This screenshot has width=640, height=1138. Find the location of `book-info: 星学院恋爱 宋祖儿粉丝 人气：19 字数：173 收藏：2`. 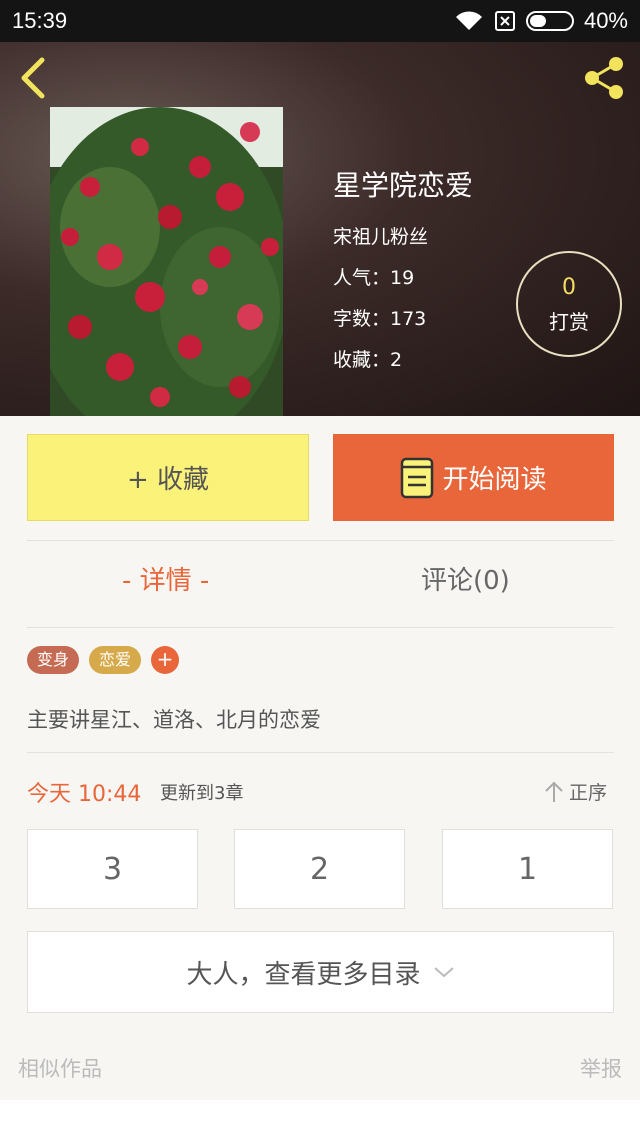

book-info: 星学院恋爱 宋祖儿粉丝 人气：19 字数：173 收藏：2 is located at coordinates (403, 275).